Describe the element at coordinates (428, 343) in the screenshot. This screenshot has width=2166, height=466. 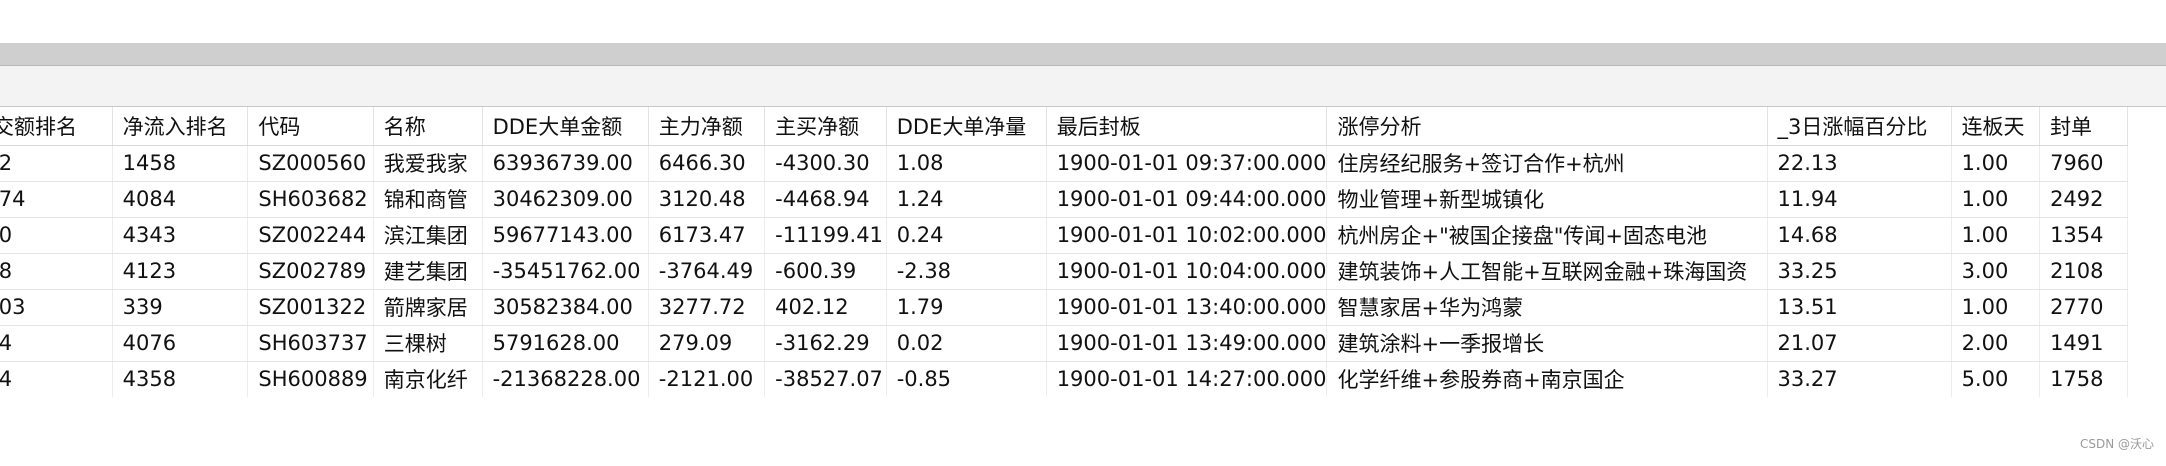
I see `cell-name: 三棵树` at that location.